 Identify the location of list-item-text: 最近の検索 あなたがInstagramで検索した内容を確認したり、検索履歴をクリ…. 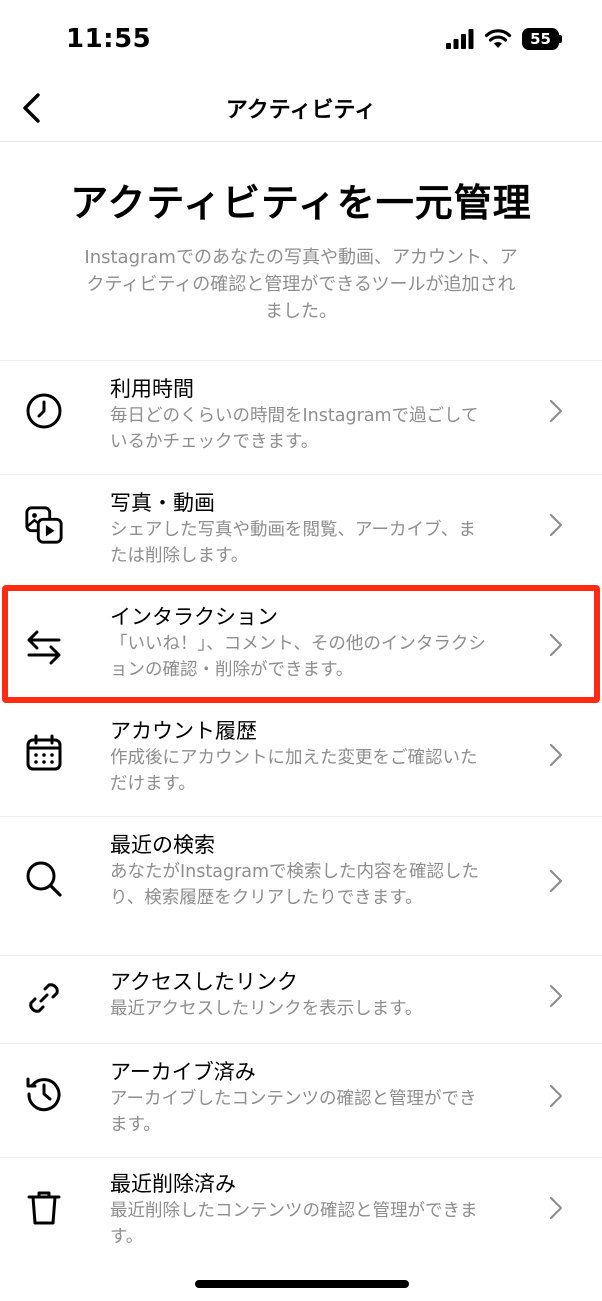
(300, 871).